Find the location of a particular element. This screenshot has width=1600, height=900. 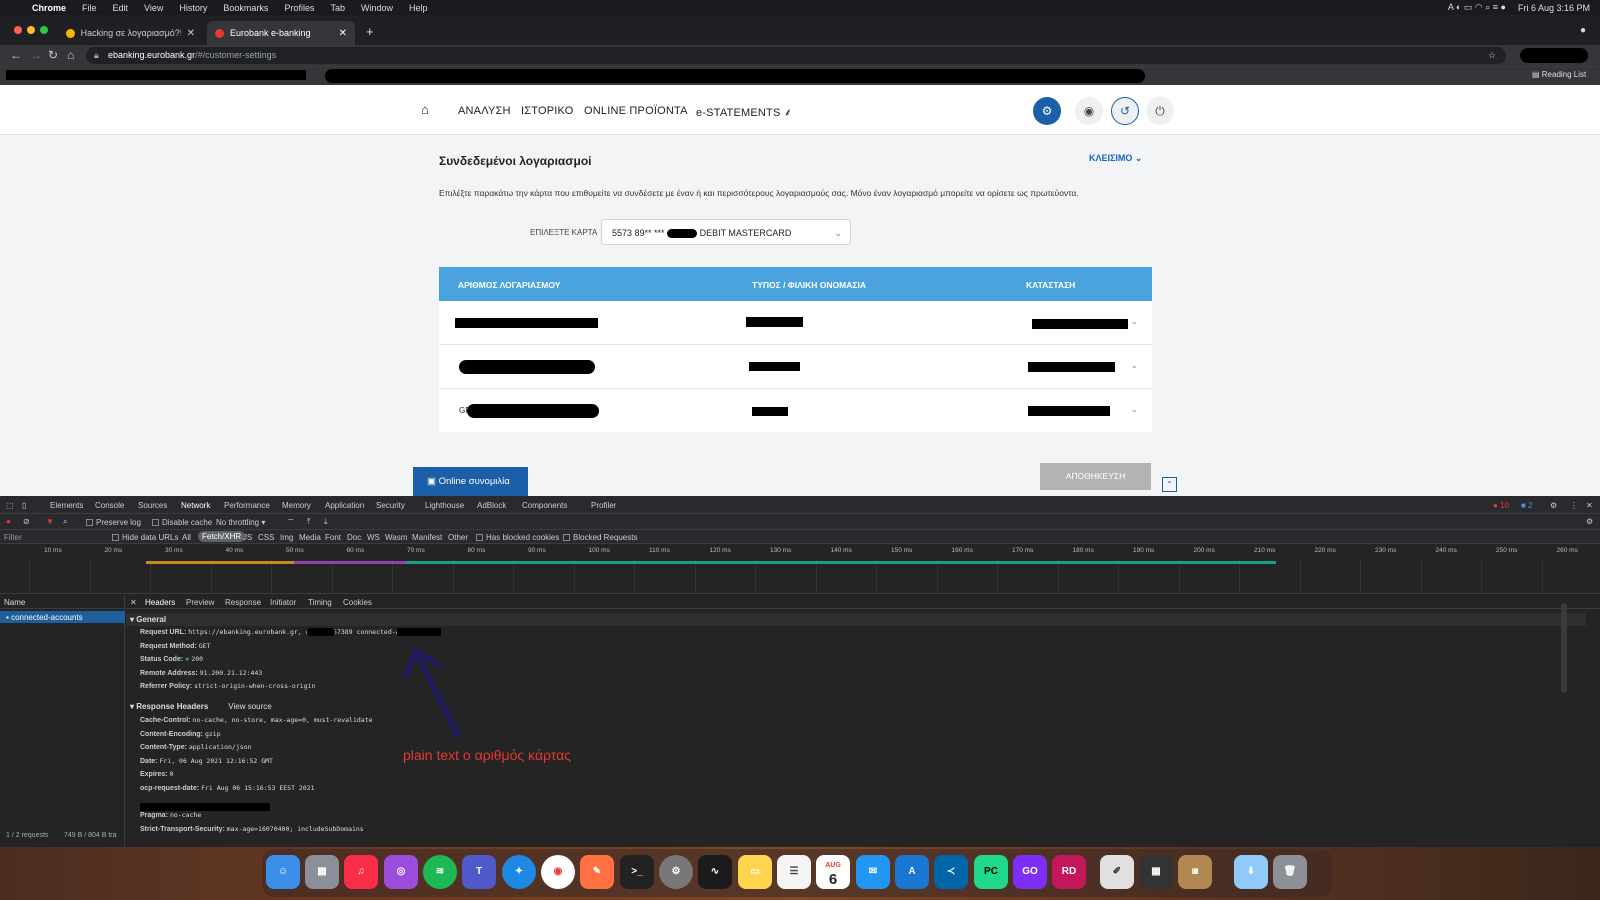

menu-window: Window is located at coordinates (377, 8).